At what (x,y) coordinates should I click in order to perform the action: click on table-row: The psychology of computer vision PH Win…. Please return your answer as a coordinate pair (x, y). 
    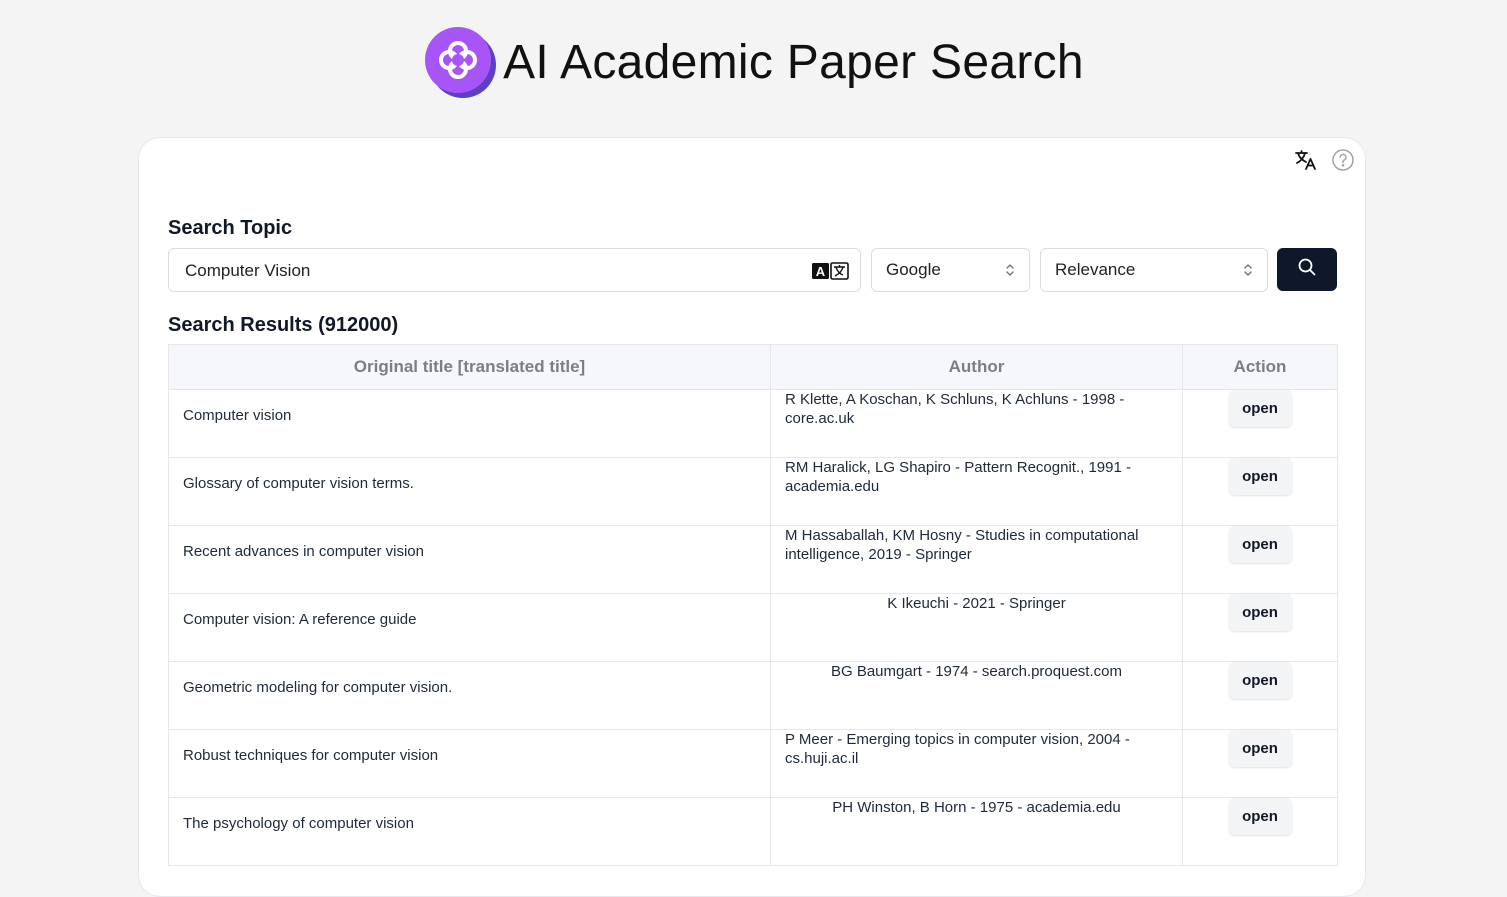
    Looking at the image, I should click on (753, 831).